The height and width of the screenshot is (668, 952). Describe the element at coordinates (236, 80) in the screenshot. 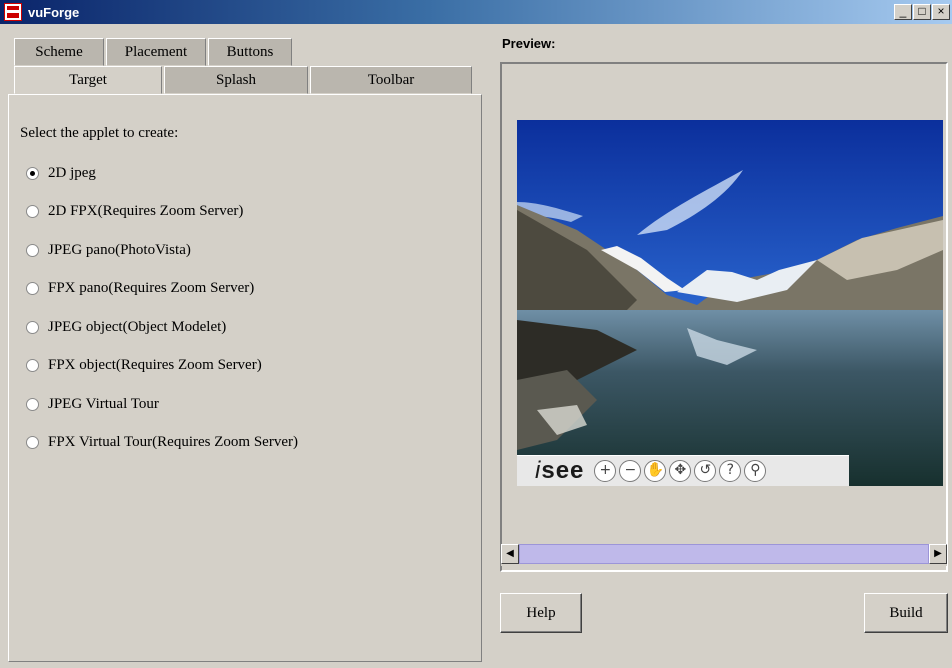

I see `tab-splash: Splash` at that location.